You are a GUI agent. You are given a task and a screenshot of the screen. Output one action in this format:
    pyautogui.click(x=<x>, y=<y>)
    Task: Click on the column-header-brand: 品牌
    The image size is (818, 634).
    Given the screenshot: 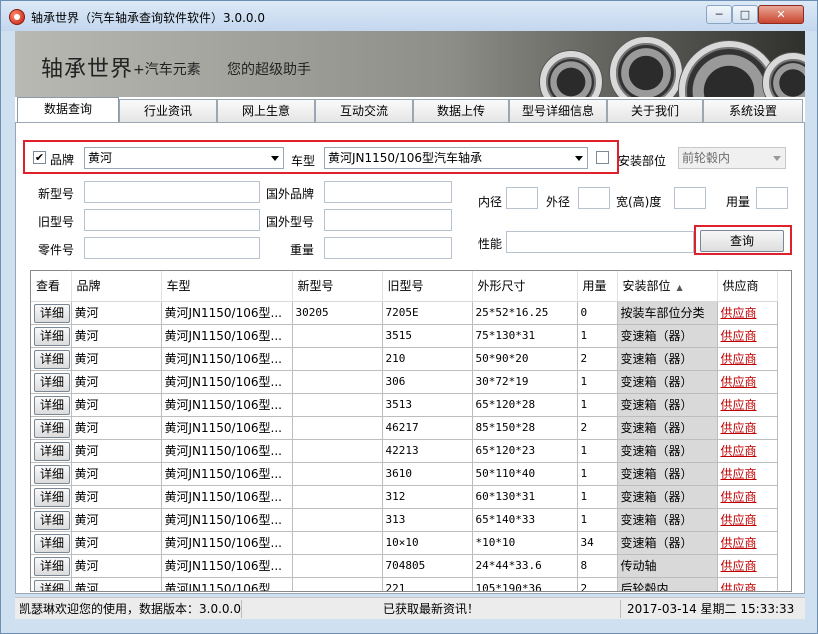 What is the action you would take?
    pyautogui.click(x=116, y=286)
    